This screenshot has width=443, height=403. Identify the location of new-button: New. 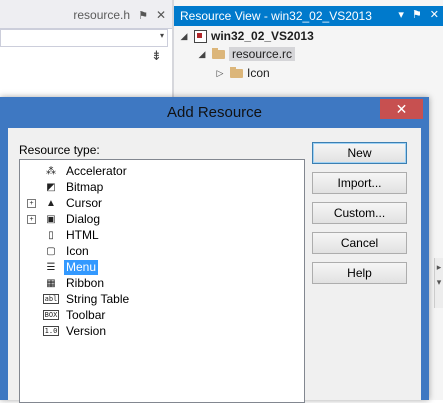
(359, 153).